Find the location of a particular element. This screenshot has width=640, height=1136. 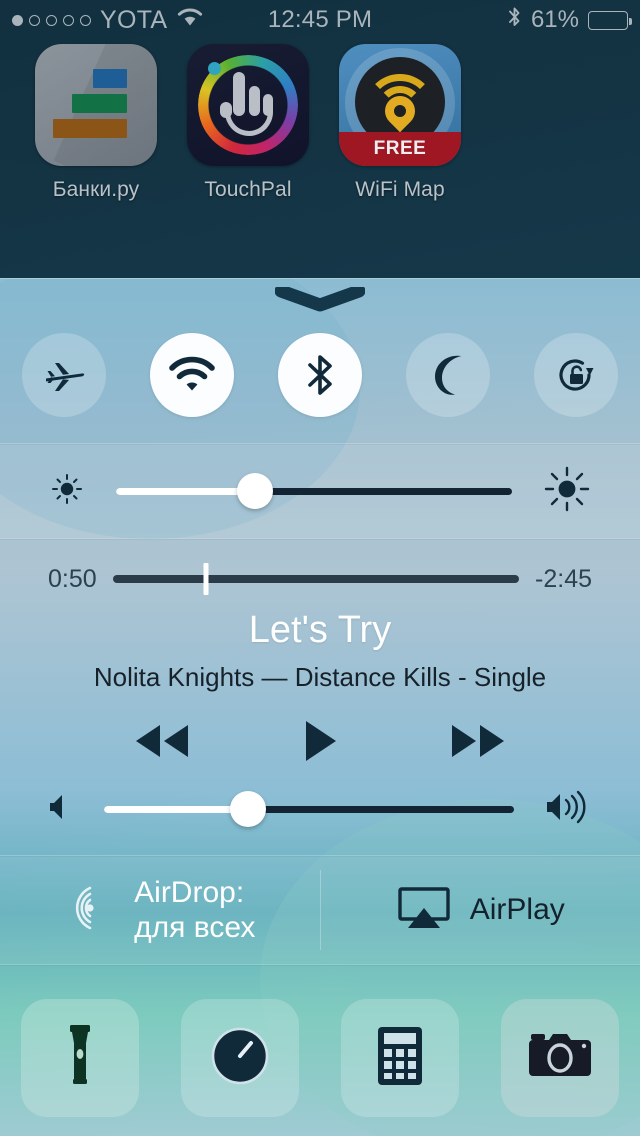

airplay-button: AirPlay is located at coordinates (480, 910).